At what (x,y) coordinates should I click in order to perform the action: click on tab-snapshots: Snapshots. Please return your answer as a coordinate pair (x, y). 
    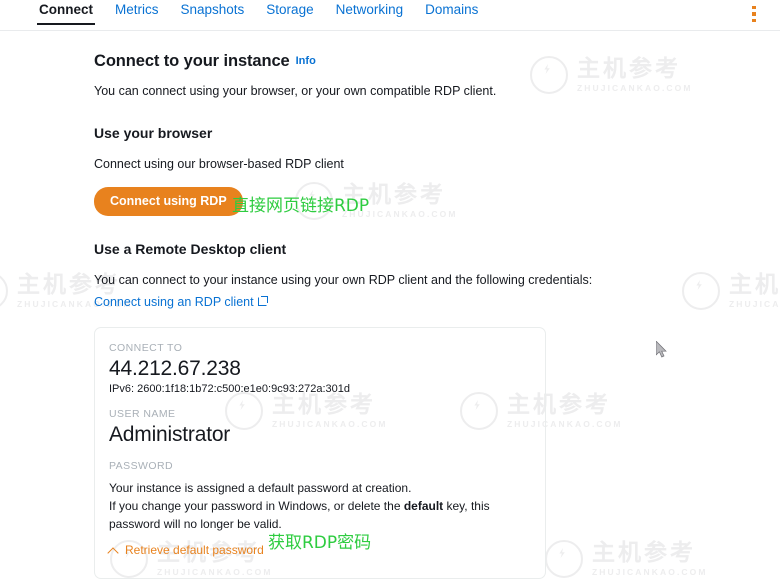
    Looking at the image, I should click on (213, 12).